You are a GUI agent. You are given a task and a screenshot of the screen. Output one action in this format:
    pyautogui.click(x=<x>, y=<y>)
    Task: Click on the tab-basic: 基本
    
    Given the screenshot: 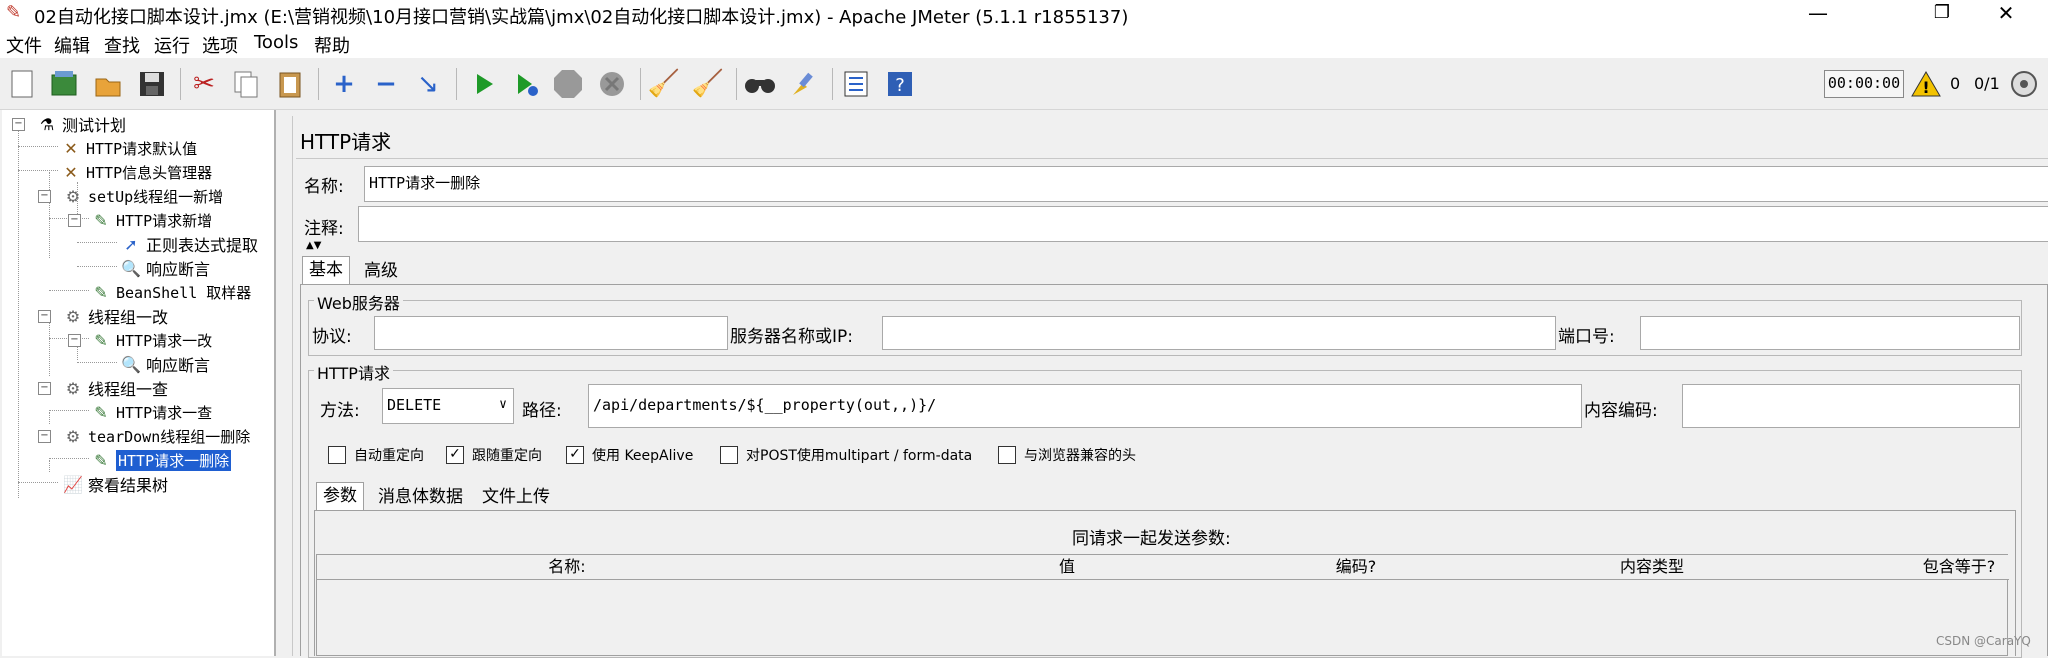 What is the action you would take?
    pyautogui.click(x=326, y=270)
    